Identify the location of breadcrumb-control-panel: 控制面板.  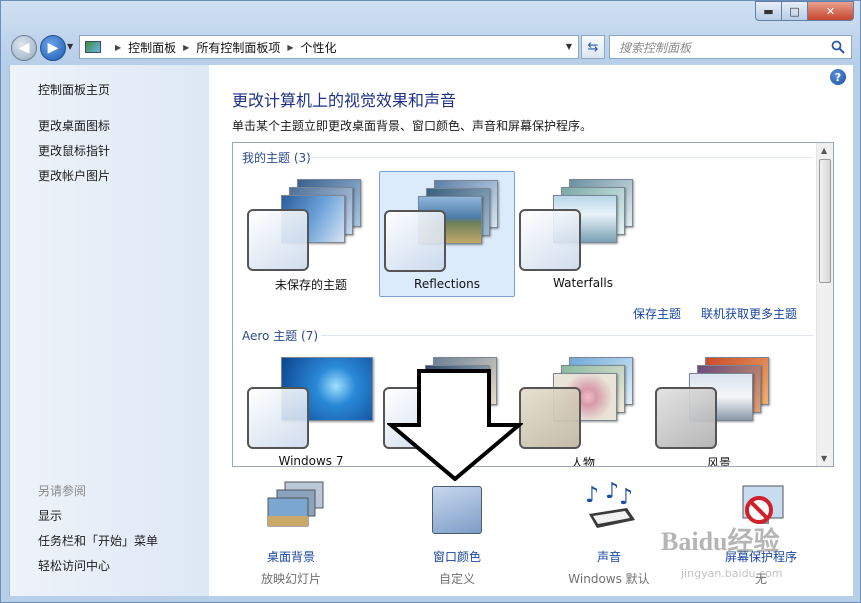
(152, 47).